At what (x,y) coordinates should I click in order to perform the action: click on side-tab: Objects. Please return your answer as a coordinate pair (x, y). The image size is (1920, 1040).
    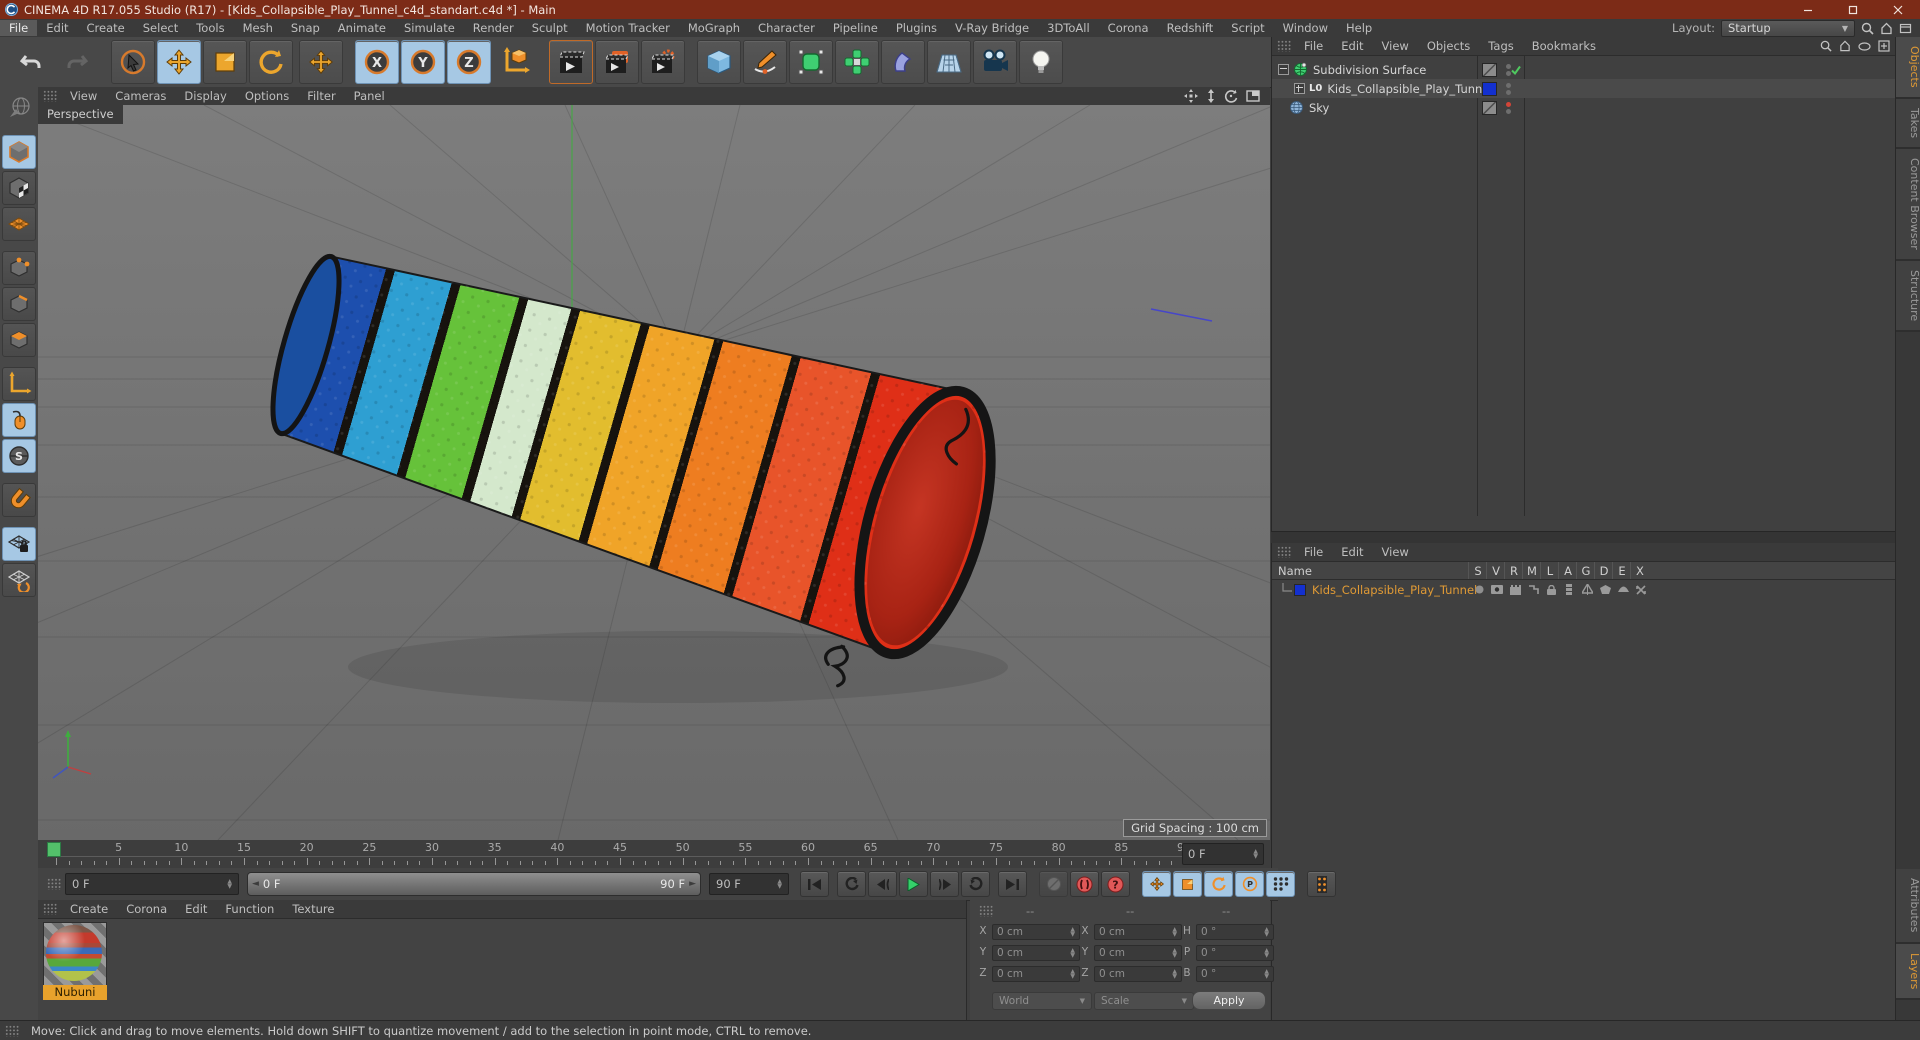
    Looking at the image, I should click on (1908, 68).